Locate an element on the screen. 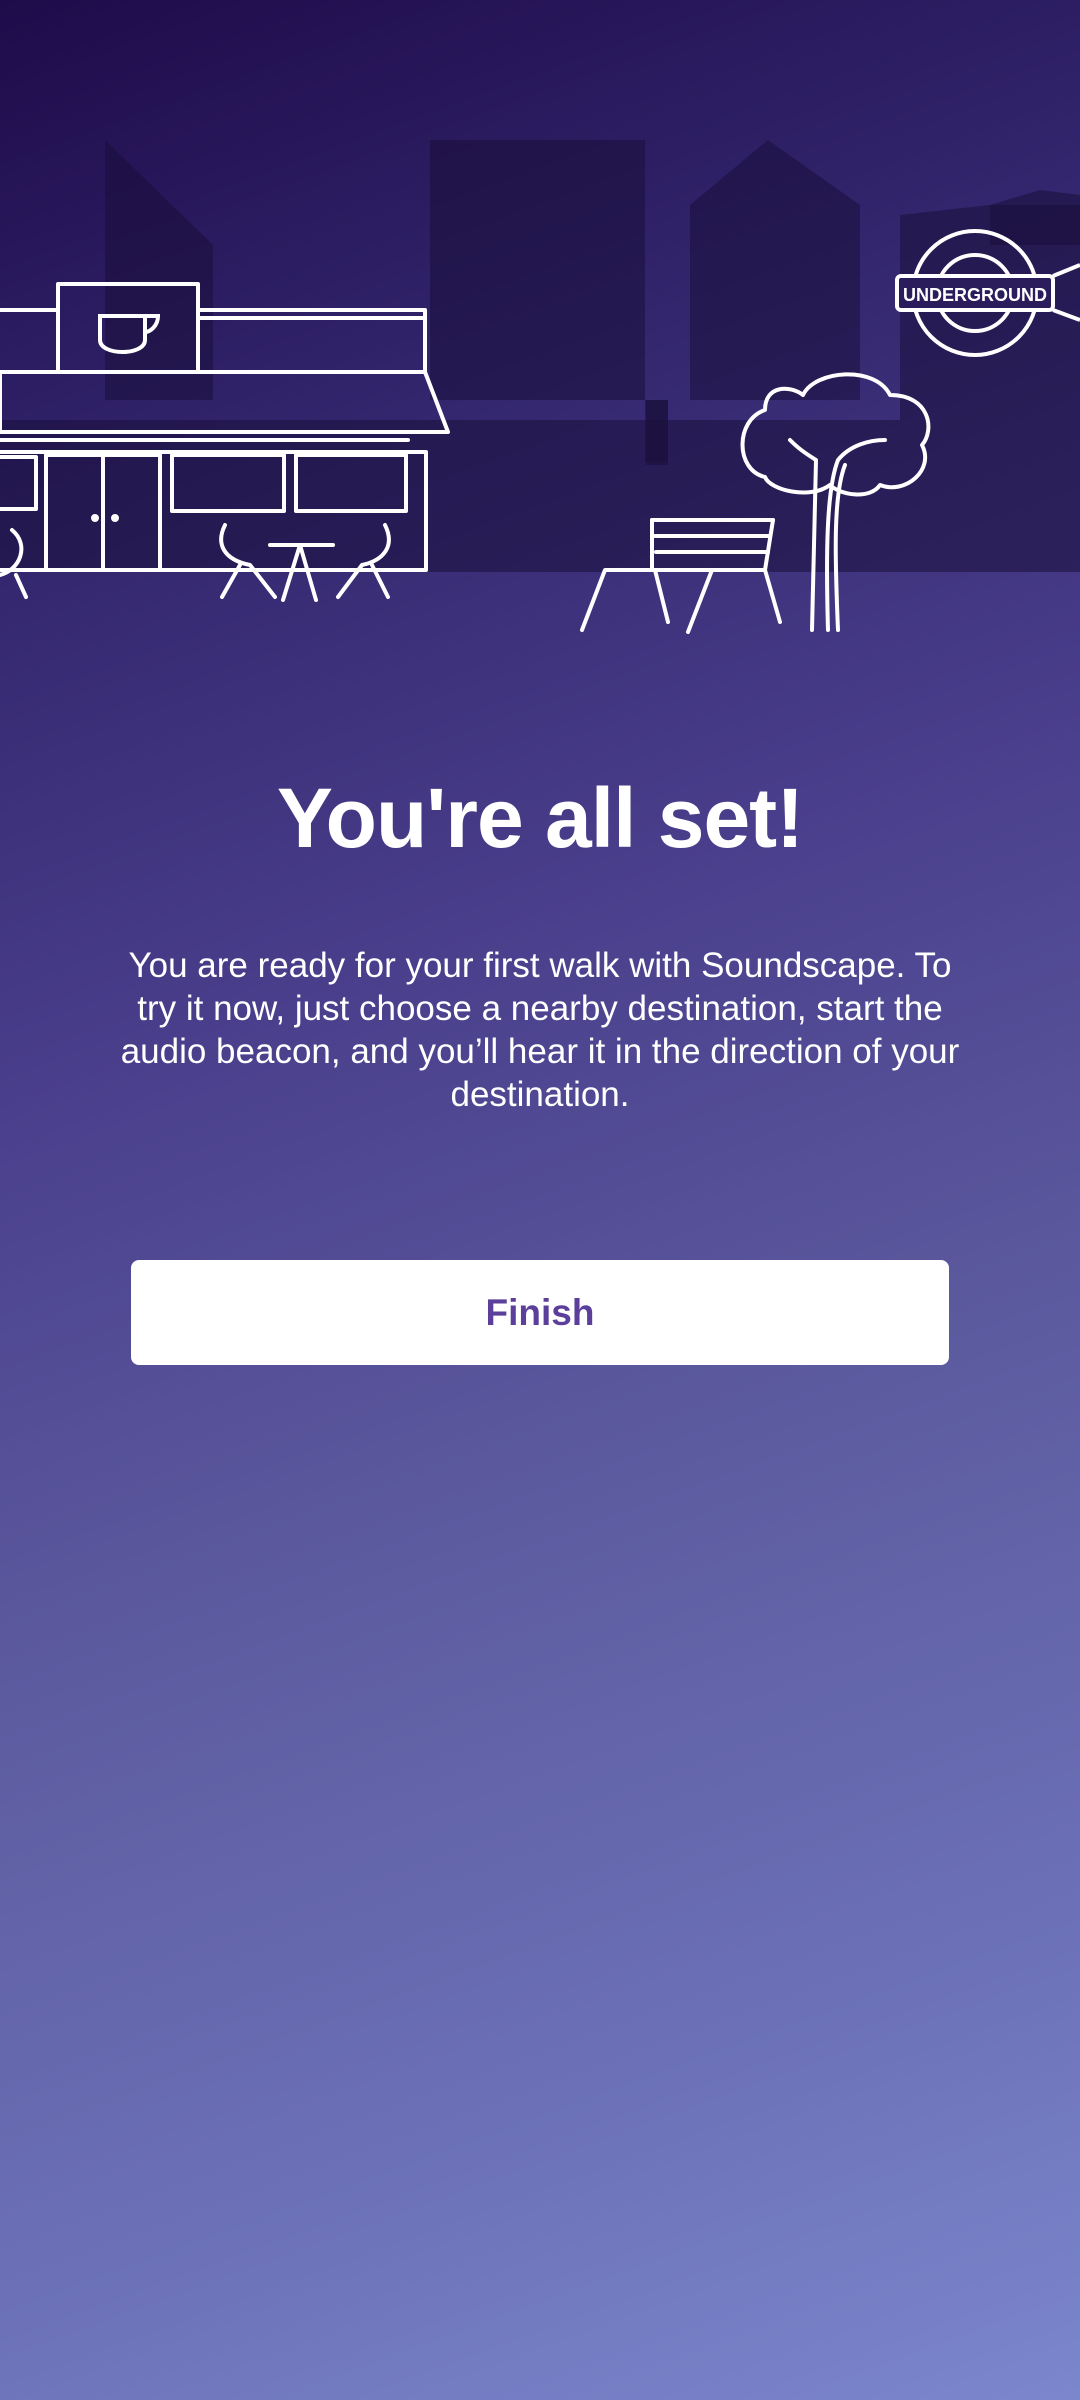 The height and width of the screenshot is (2400, 1080). finish-button: Finish is located at coordinates (540, 1312).